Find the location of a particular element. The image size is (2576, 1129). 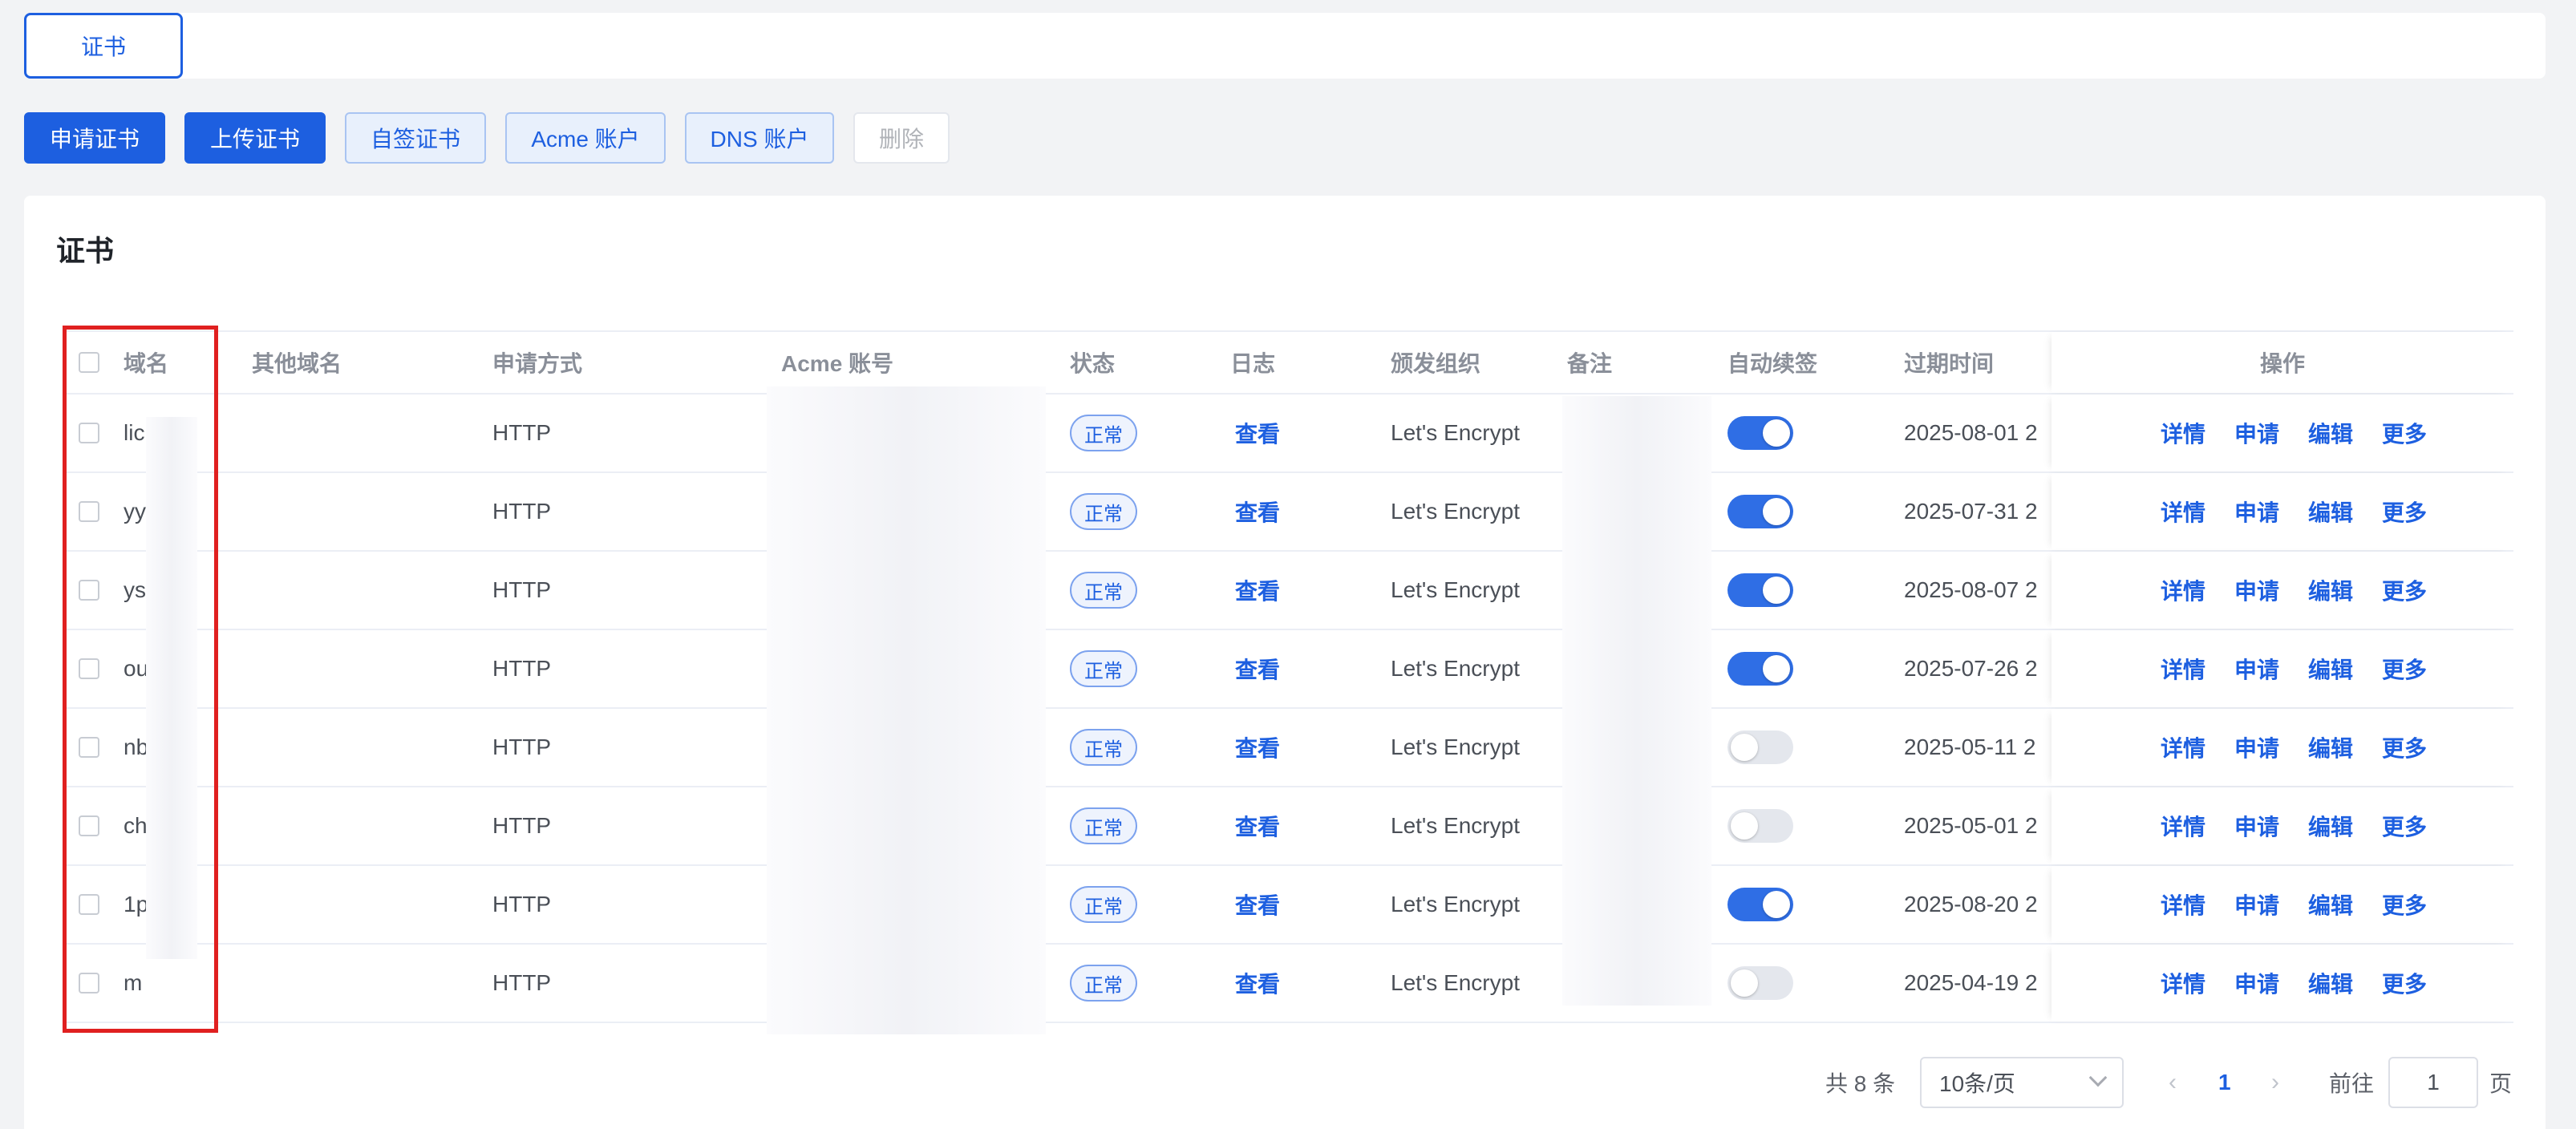

page-suffix: 页 is located at coordinates (2501, 1083).